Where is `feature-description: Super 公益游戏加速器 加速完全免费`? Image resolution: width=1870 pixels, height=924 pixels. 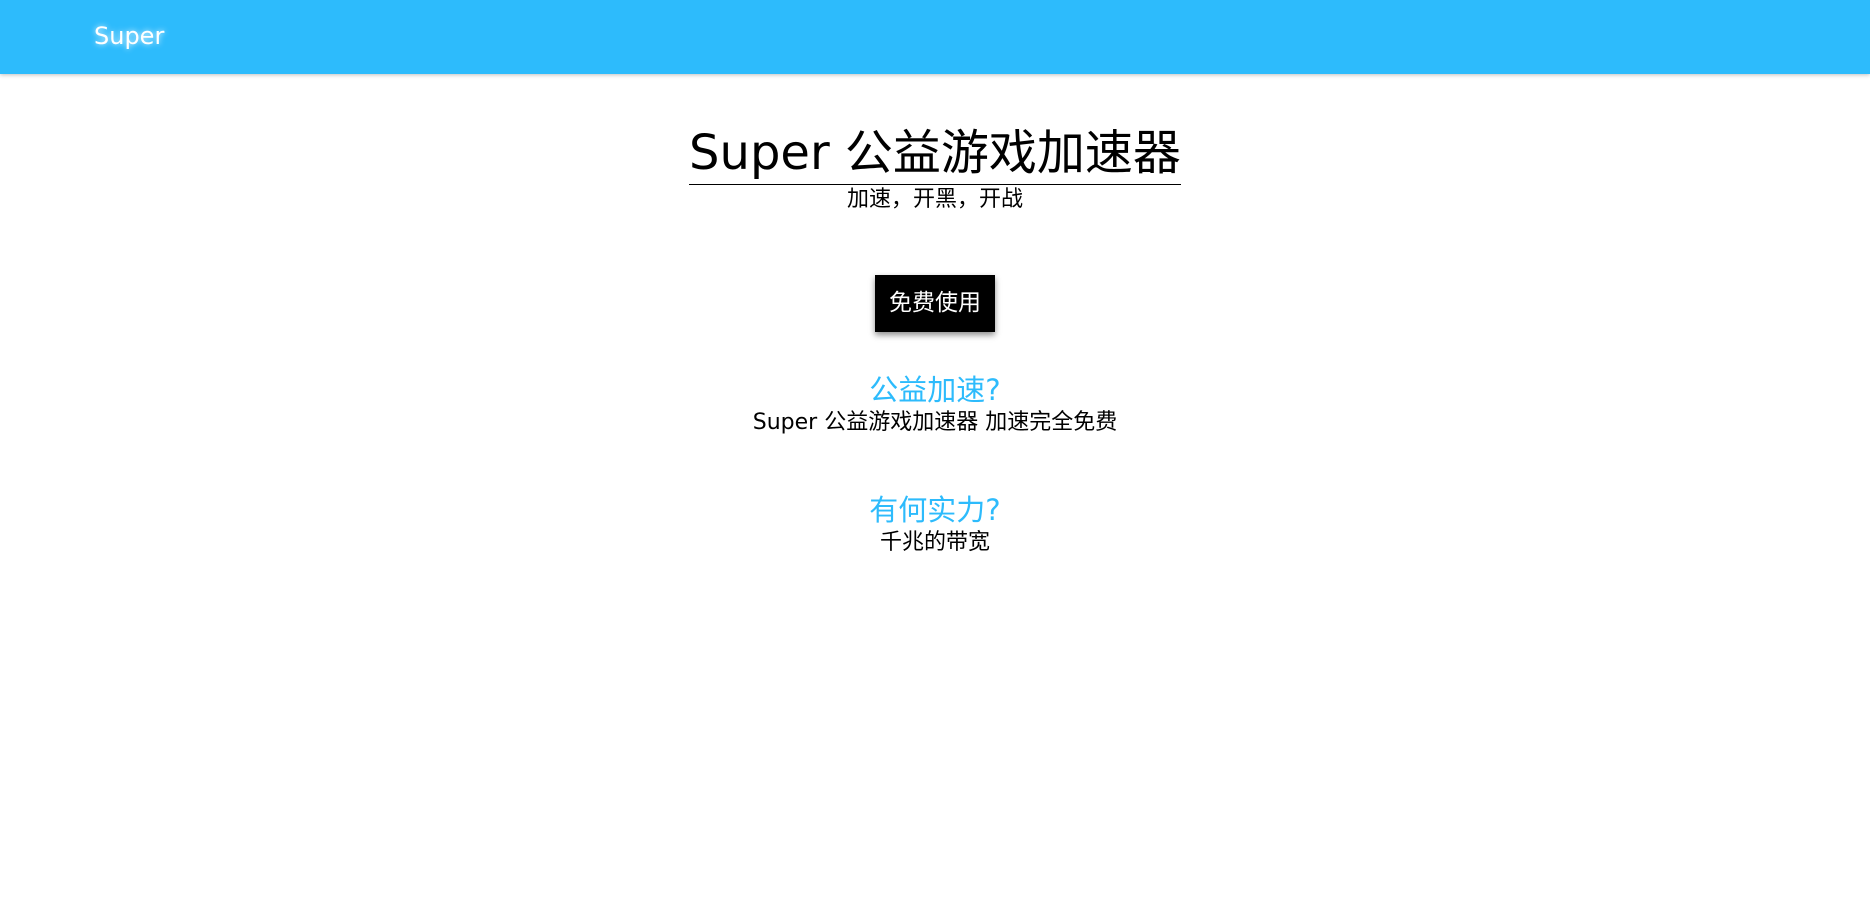 feature-description: Super 公益游戏加速器 加速完全免费 is located at coordinates (935, 422).